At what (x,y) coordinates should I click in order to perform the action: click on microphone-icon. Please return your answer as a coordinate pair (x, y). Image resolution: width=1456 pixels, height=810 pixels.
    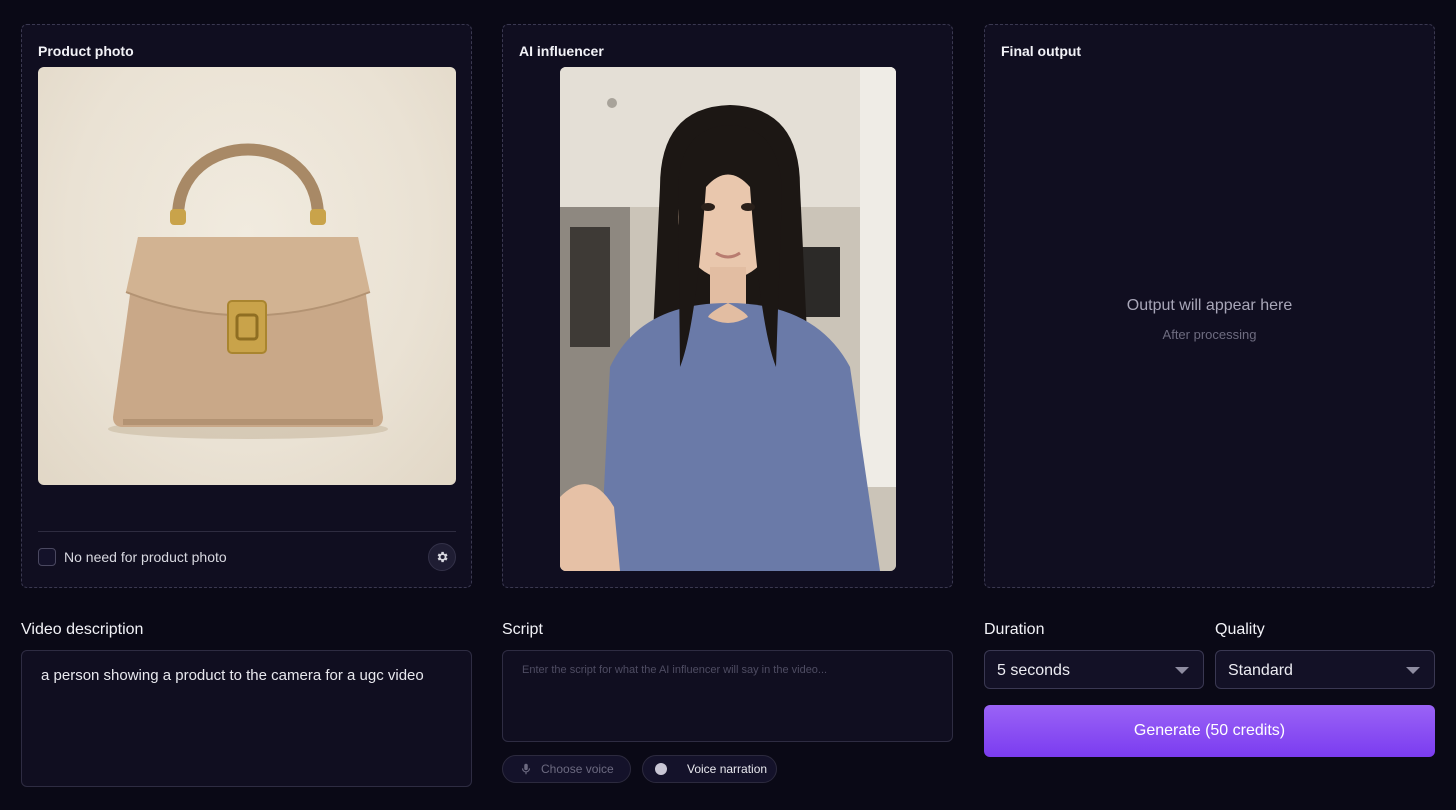
    Looking at the image, I should click on (526, 769).